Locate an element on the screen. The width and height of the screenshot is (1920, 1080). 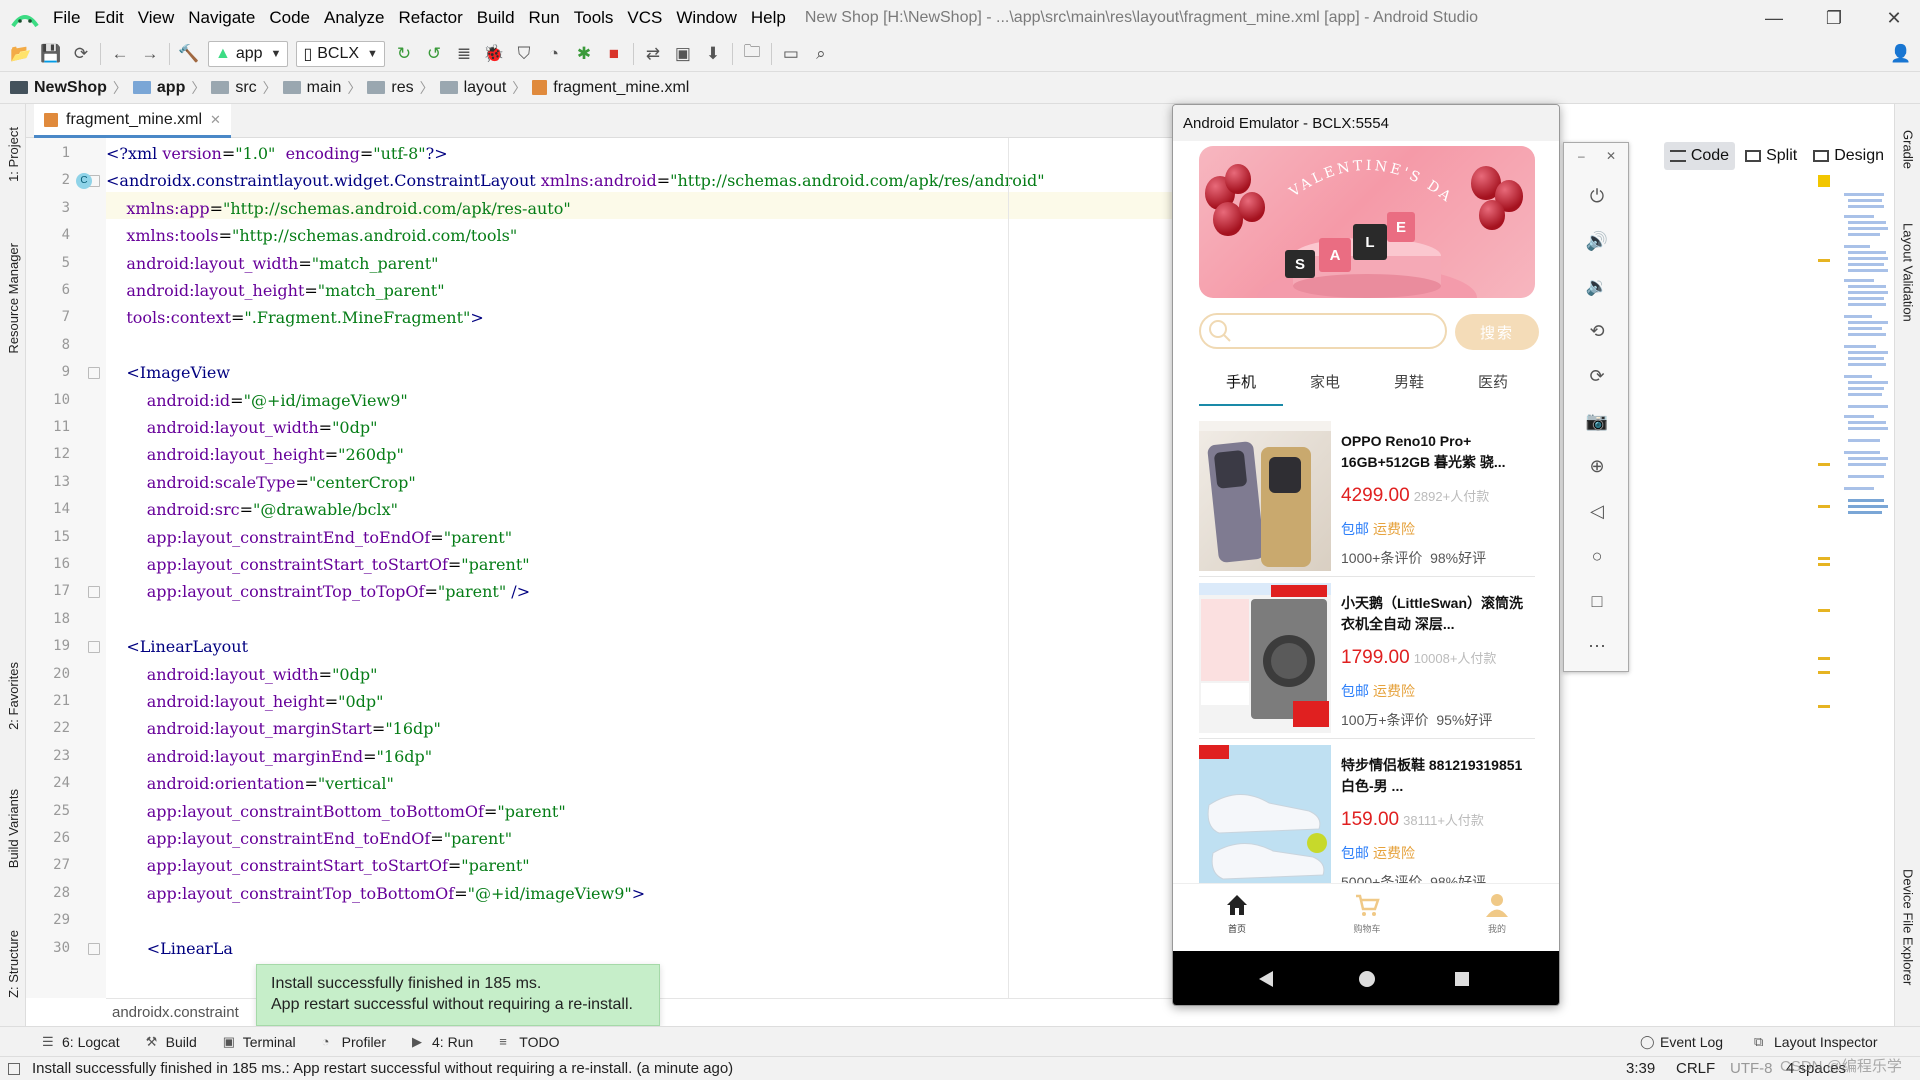
tab-event-log: ◯ Event Log is located at coordinates (1681, 1042).